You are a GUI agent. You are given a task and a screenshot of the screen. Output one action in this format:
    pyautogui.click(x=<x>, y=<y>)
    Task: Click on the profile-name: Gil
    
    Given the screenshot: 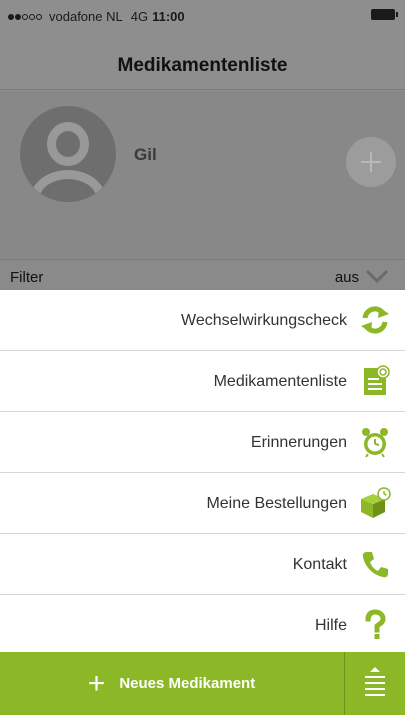 What is the action you would take?
    pyautogui.click(x=145, y=154)
    